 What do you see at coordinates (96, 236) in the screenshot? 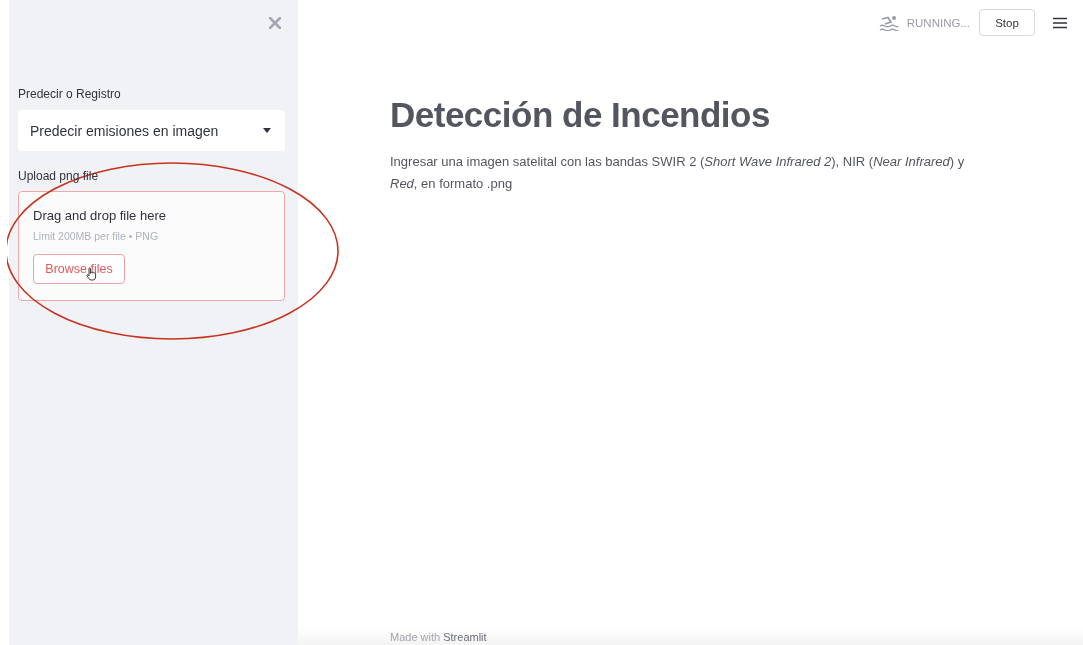
I see `dropzone-hint: Limit 200MB per file • PNG` at bounding box center [96, 236].